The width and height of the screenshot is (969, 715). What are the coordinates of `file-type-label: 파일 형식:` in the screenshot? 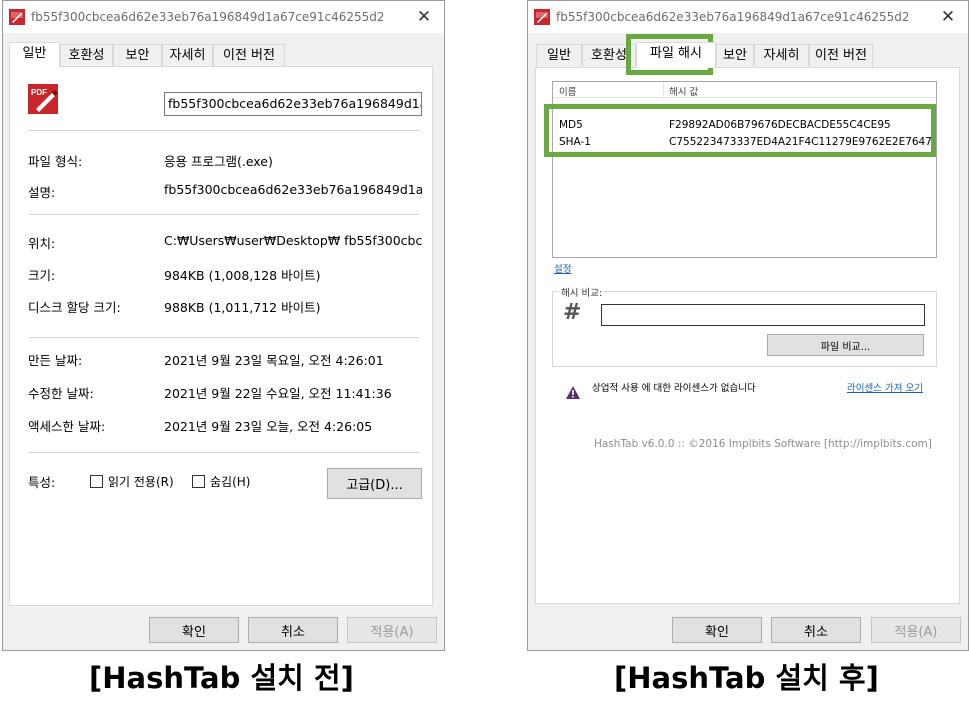 It's located at (55, 161).